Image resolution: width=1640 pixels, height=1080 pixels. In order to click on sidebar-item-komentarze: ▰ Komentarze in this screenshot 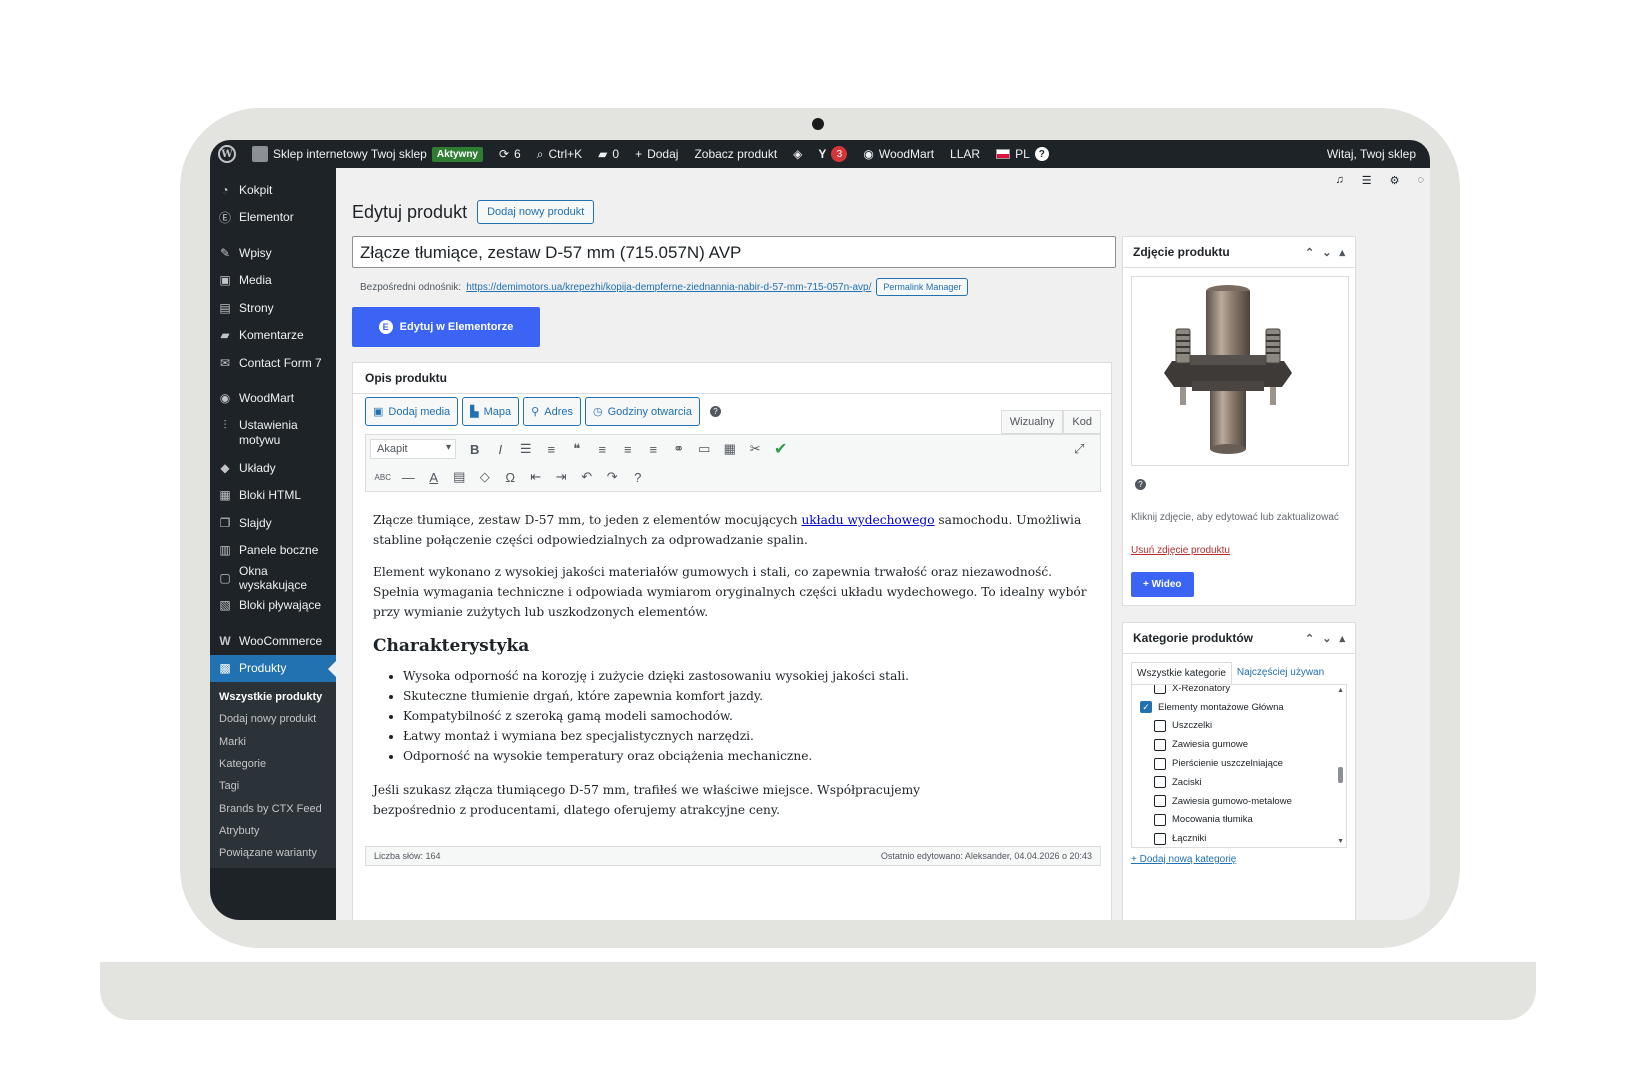, I will do `click(273, 336)`.